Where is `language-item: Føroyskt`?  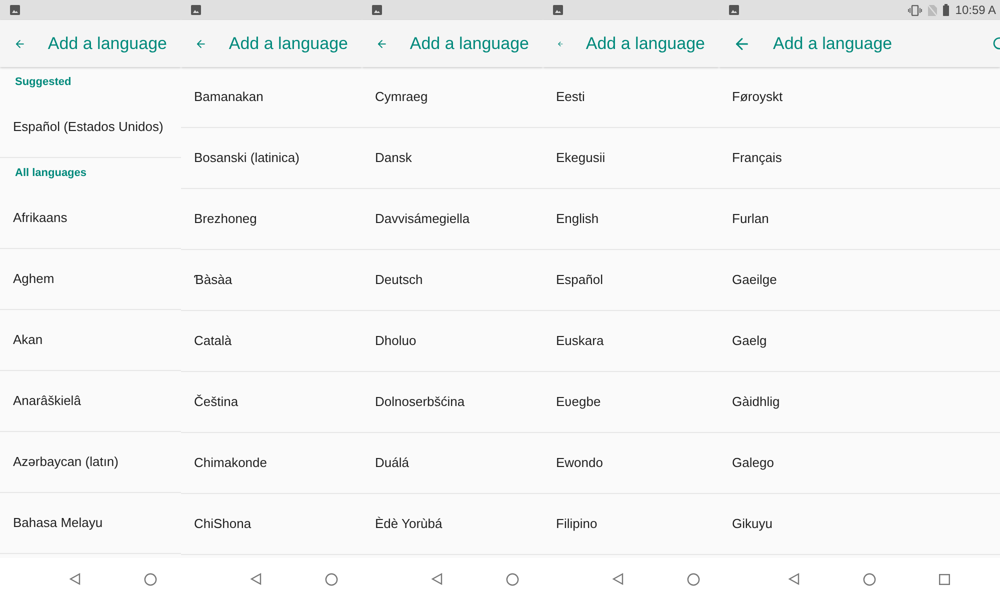 language-item: Føroyskt is located at coordinates (859, 97).